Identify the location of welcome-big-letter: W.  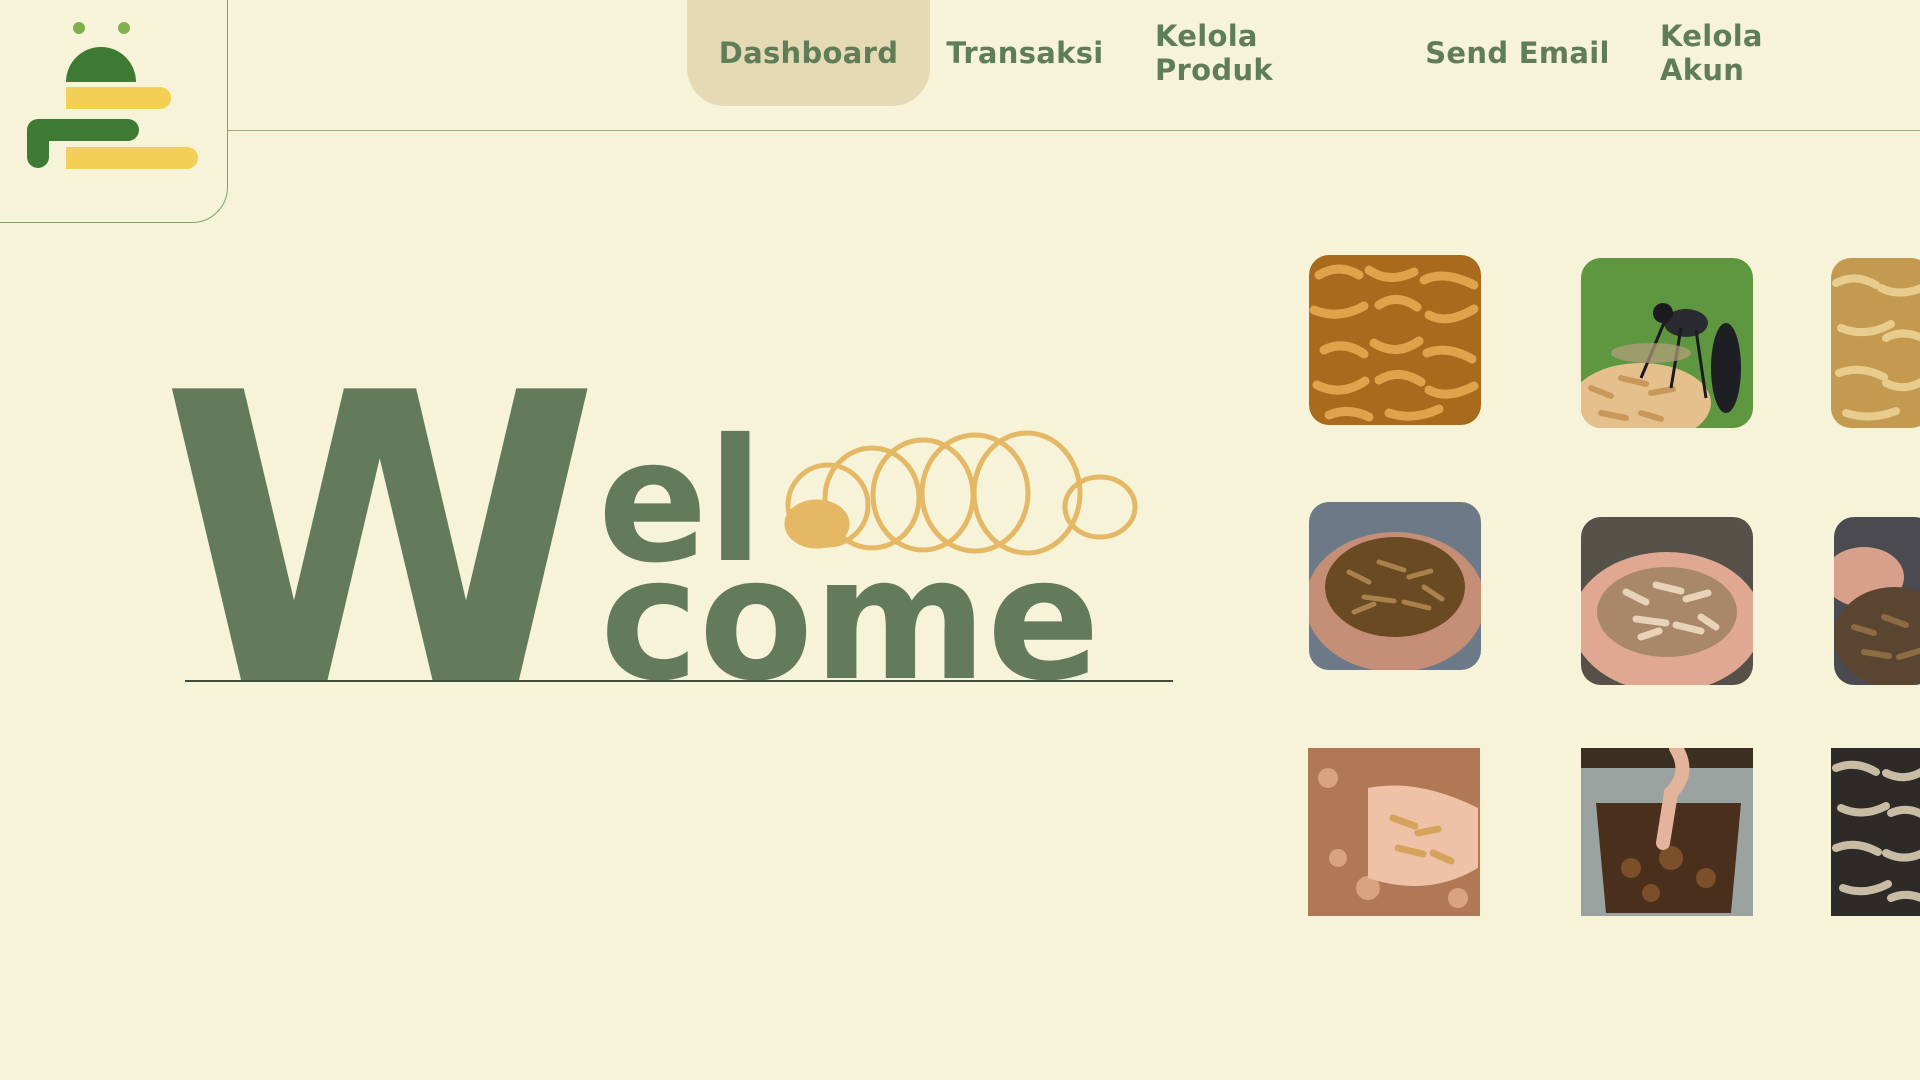
(380, 535).